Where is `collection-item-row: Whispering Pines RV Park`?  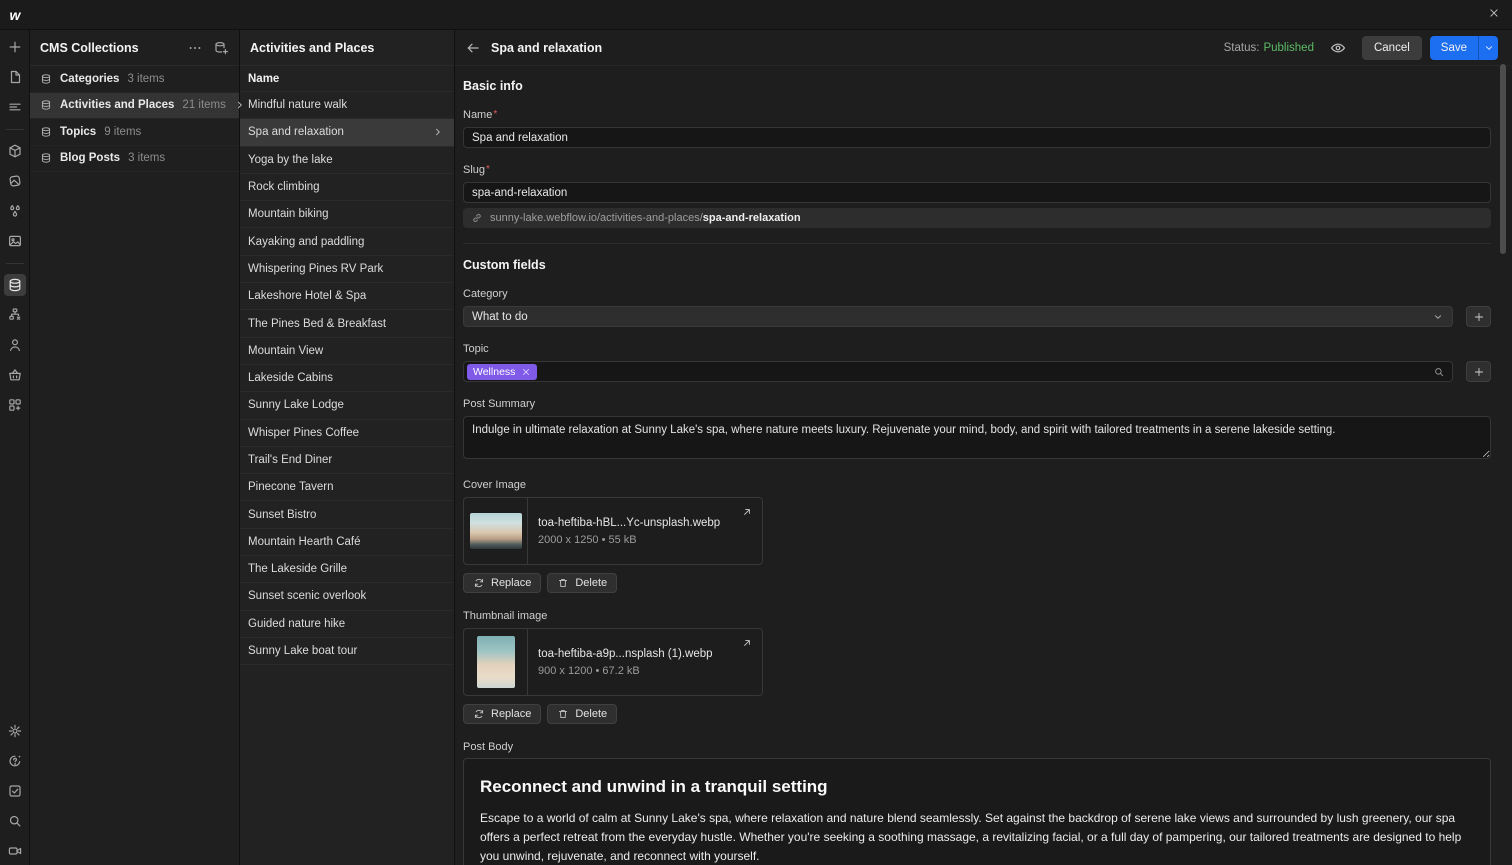 collection-item-row: Whispering Pines RV Park is located at coordinates (347, 270).